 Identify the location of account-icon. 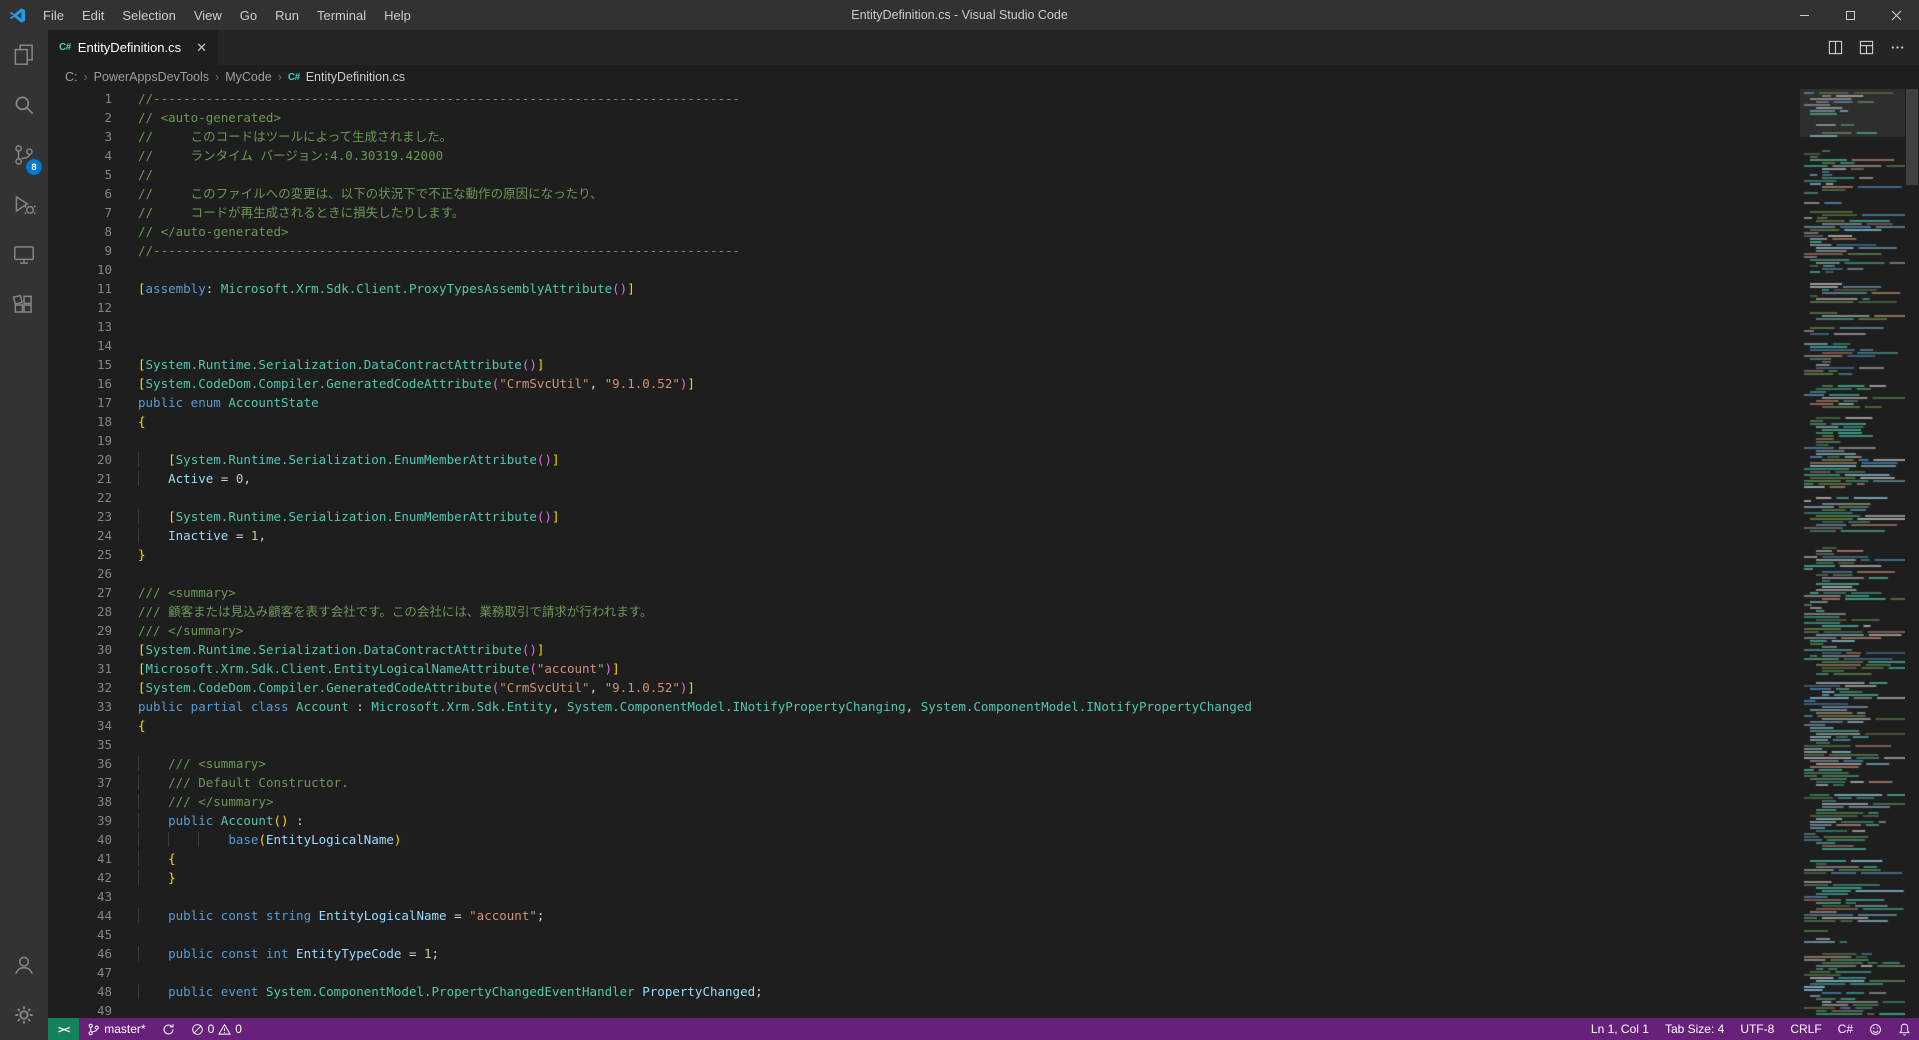
(24, 965).